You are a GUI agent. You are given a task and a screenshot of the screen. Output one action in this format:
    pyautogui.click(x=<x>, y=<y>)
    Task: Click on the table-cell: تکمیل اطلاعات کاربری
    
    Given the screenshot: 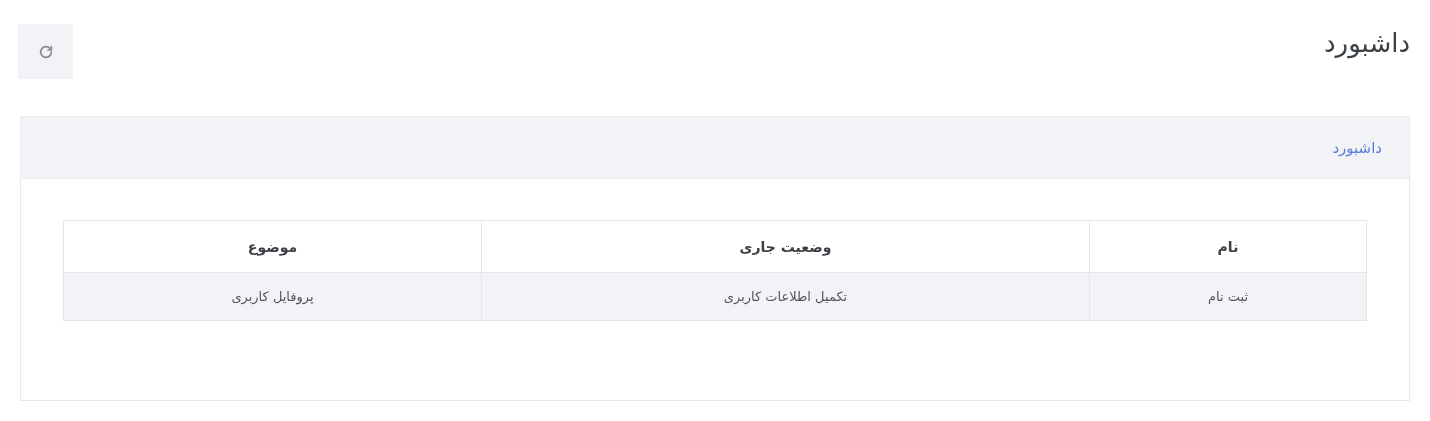 What is the action you would take?
    pyautogui.click(x=785, y=296)
    